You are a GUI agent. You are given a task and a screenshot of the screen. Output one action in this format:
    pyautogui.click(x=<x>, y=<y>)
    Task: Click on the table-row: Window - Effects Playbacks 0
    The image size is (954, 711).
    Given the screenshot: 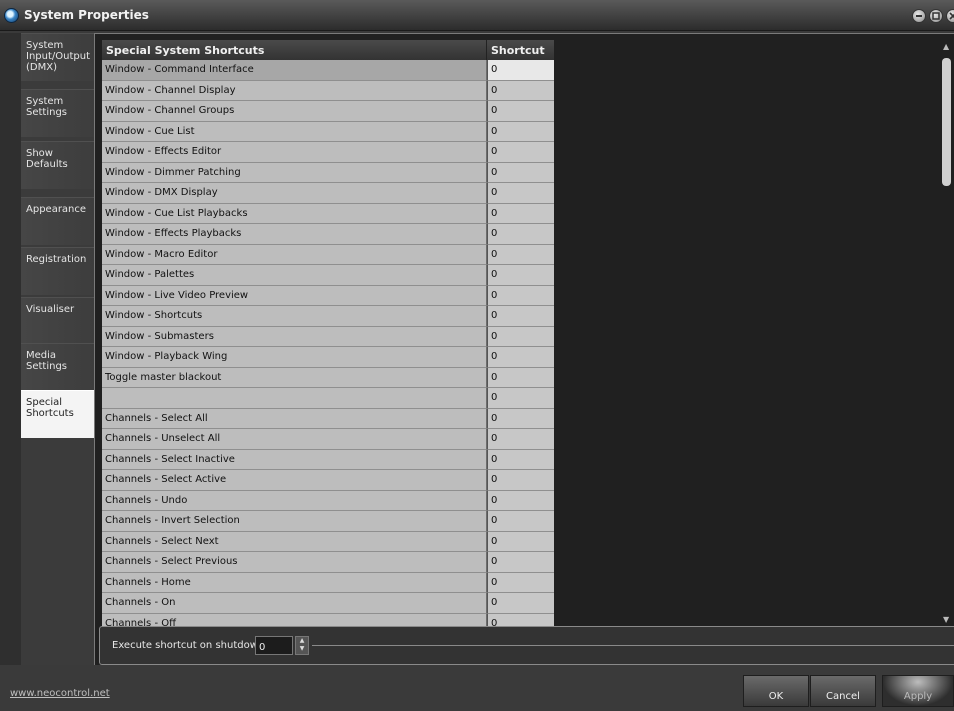 What is the action you would take?
    pyautogui.click(x=328, y=234)
    